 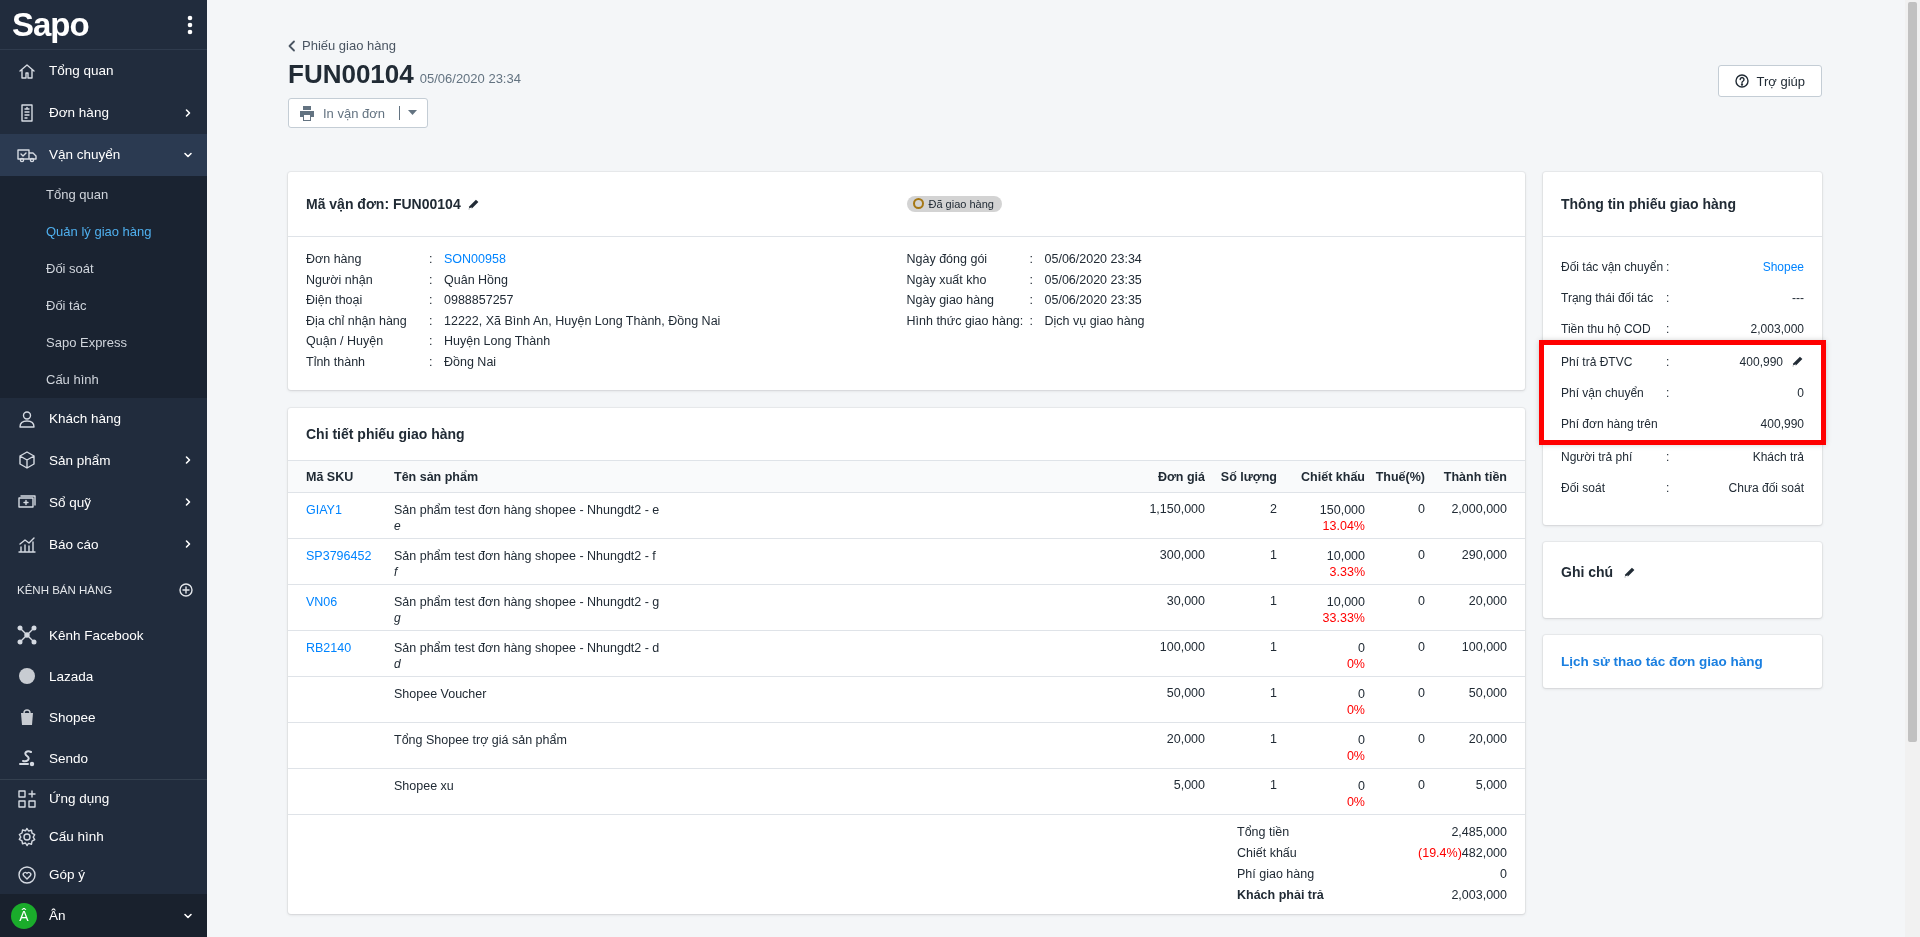 What do you see at coordinates (322, 602) in the screenshot?
I see `sku-link: VN06` at bounding box center [322, 602].